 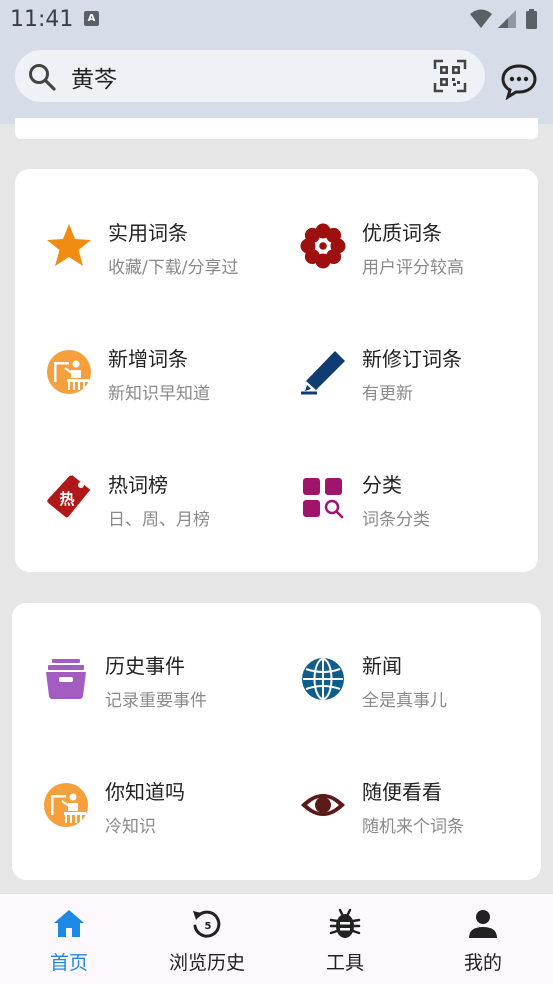 I want to click on hot-tag-icon: 热, so click(x=69, y=496).